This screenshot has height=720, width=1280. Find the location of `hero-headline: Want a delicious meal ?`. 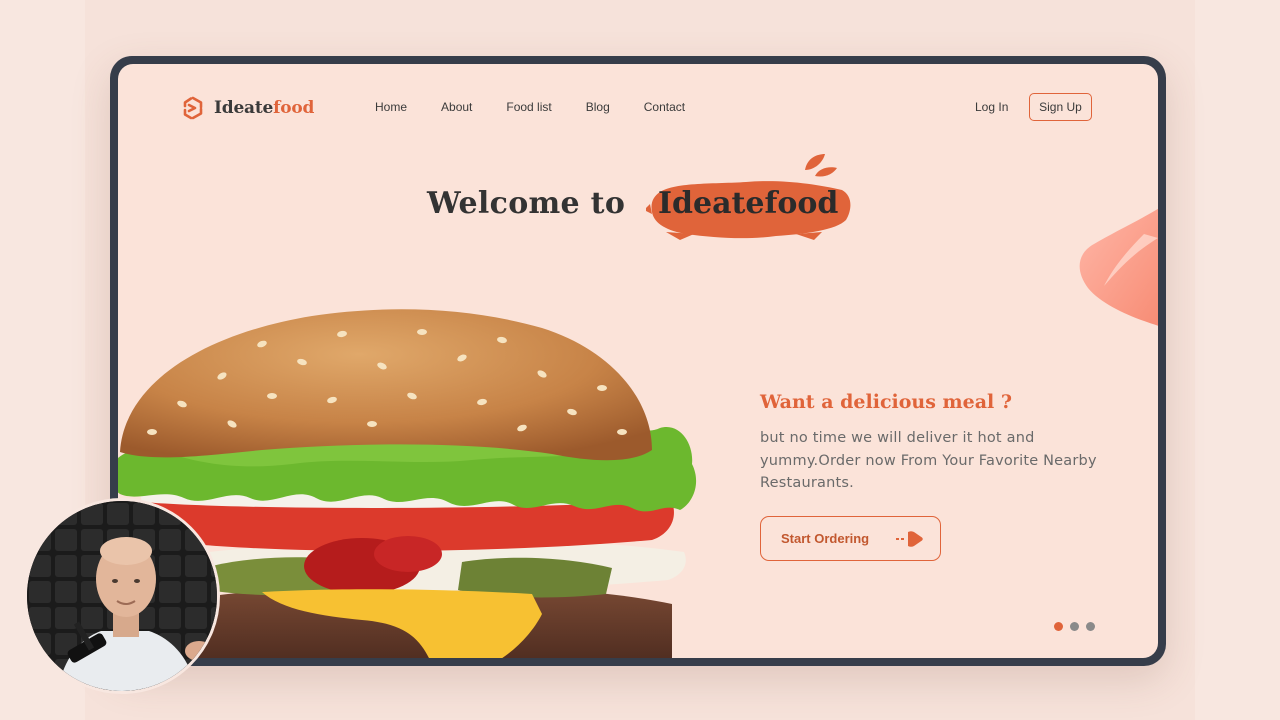

hero-headline: Want a delicious meal ? is located at coordinates (886, 402).